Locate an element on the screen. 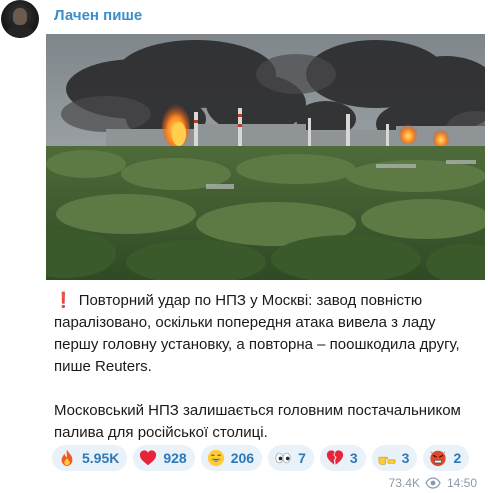 The width and height of the screenshot is (488, 493). reaction-grinning: 206 is located at coordinates (231, 458).